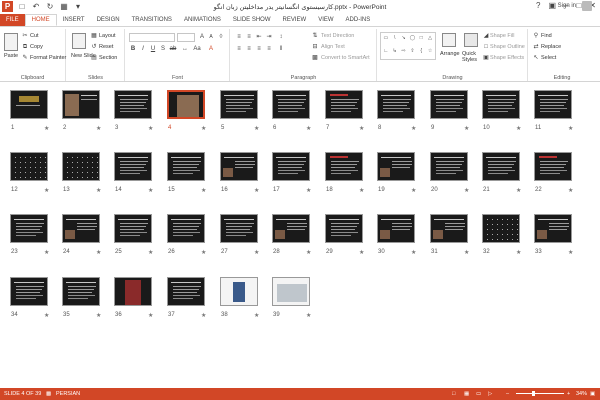 The image size is (600, 400). I want to click on reset-button: Reset, so click(106, 47).